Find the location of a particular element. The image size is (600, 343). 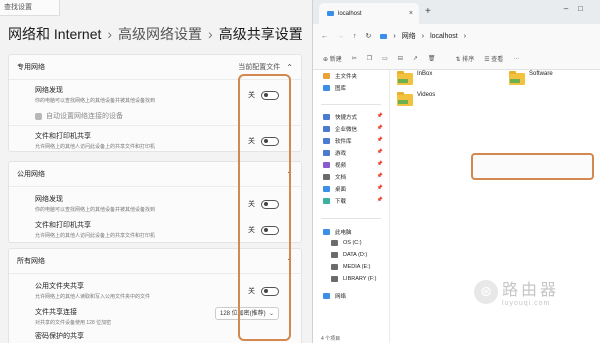

folder-icon is located at coordinates (517, 78).